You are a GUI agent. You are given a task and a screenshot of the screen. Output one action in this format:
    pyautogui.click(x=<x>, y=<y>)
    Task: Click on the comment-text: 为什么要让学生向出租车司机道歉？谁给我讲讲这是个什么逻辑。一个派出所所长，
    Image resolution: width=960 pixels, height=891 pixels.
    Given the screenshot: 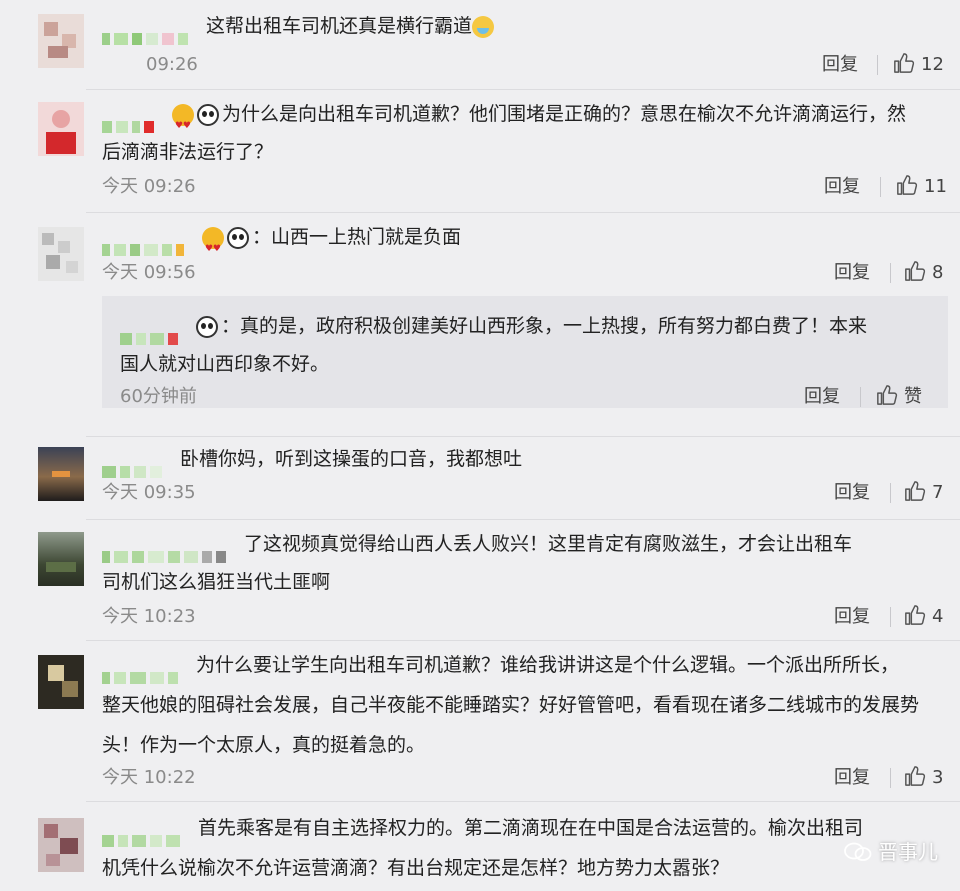 What is the action you would take?
    pyautogui.click(x=525, y=665)
    